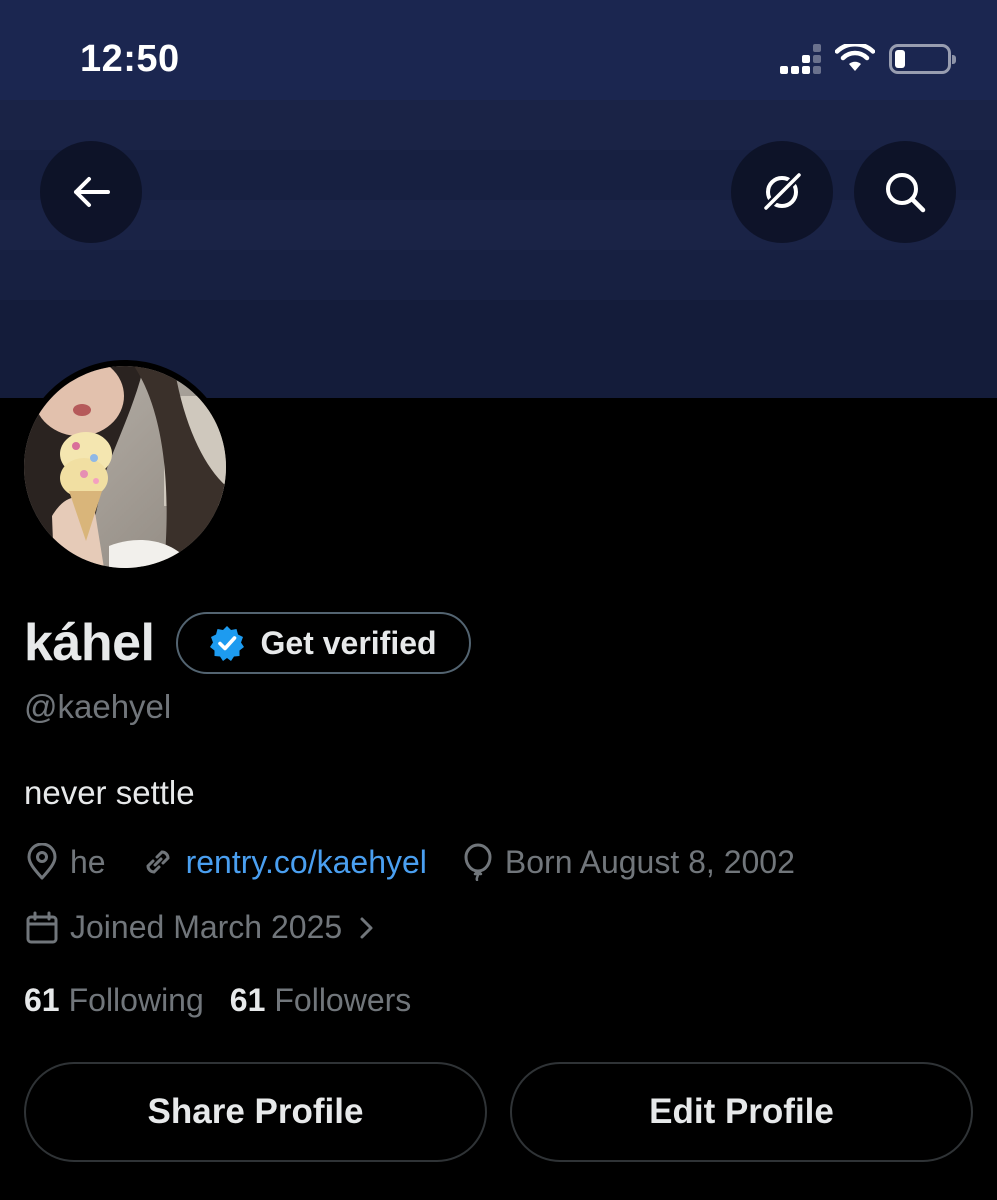  I want to click on following-link: 61 Following, so click(114, 1000).